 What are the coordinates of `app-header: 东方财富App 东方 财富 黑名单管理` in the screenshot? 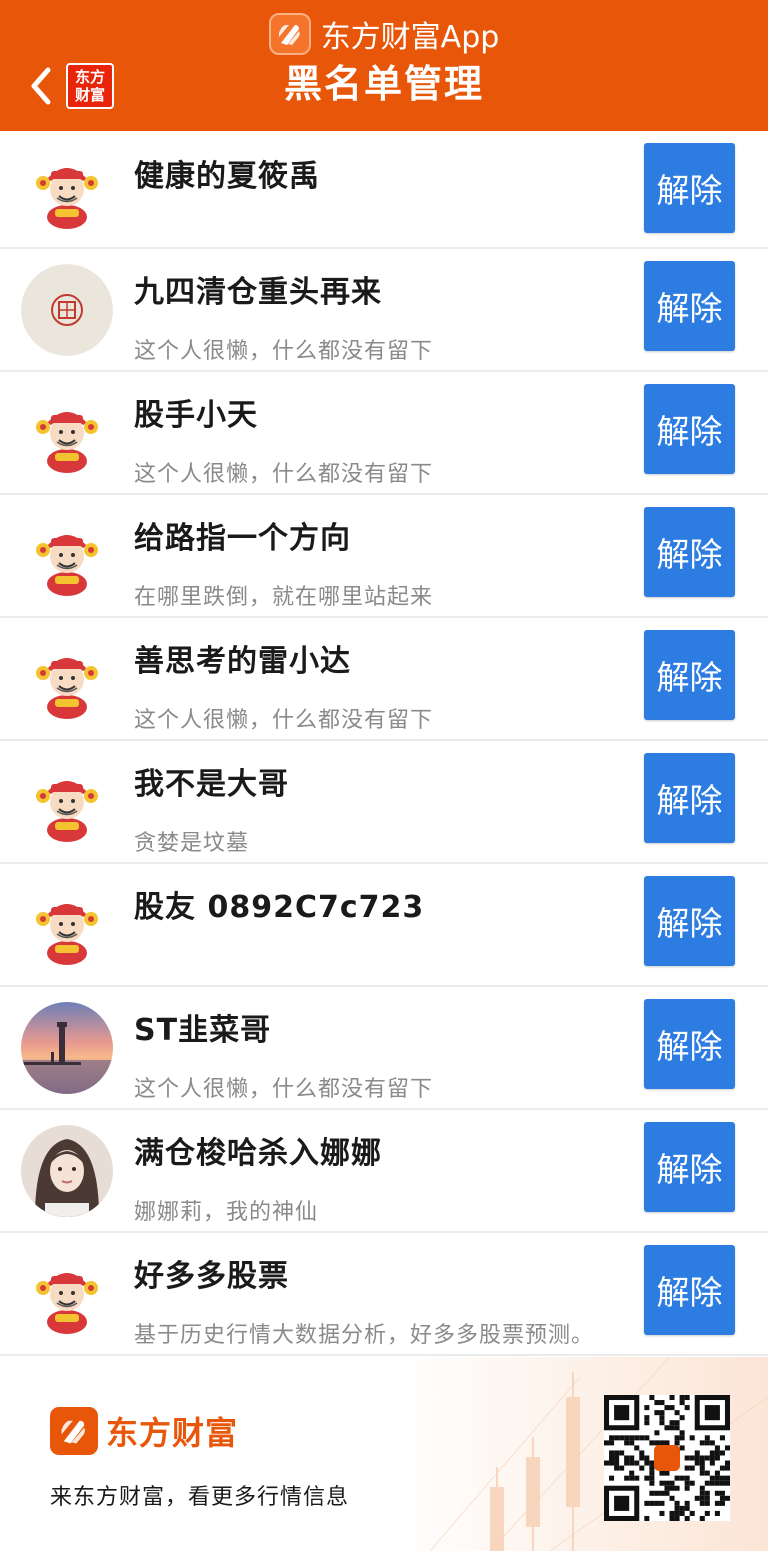 It's located at (384, 65).